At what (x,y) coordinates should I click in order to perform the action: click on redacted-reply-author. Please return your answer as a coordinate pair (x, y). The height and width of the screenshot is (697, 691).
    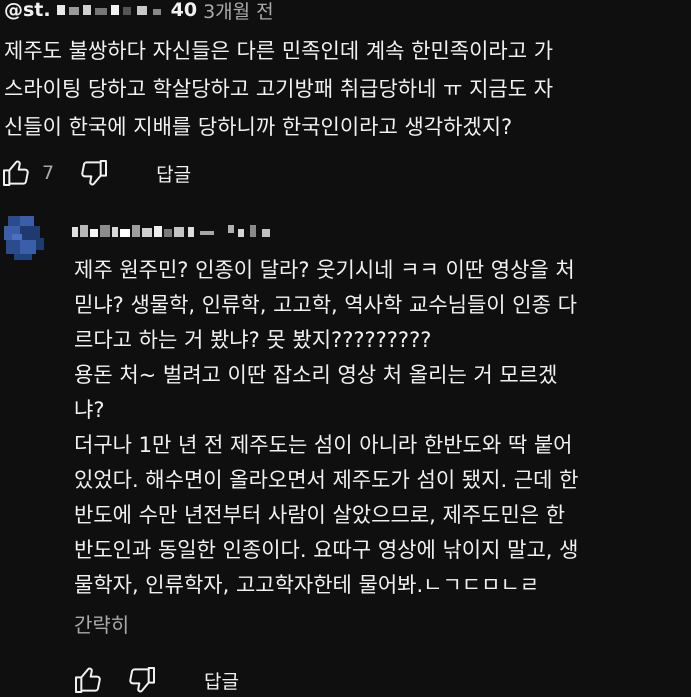
    Looking at the image, I should click on (171, 231).